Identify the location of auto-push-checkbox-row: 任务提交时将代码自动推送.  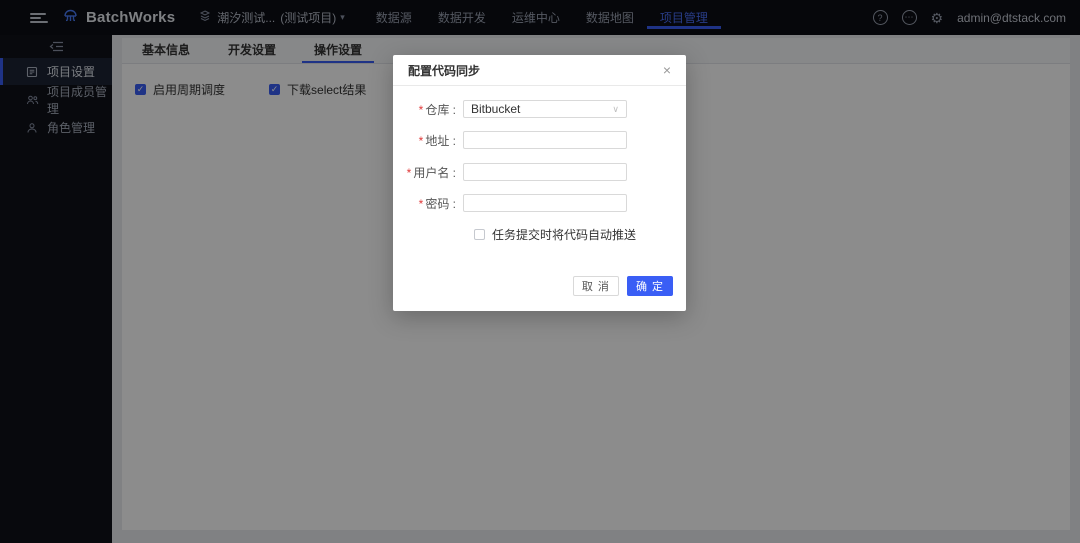
(555, 234).